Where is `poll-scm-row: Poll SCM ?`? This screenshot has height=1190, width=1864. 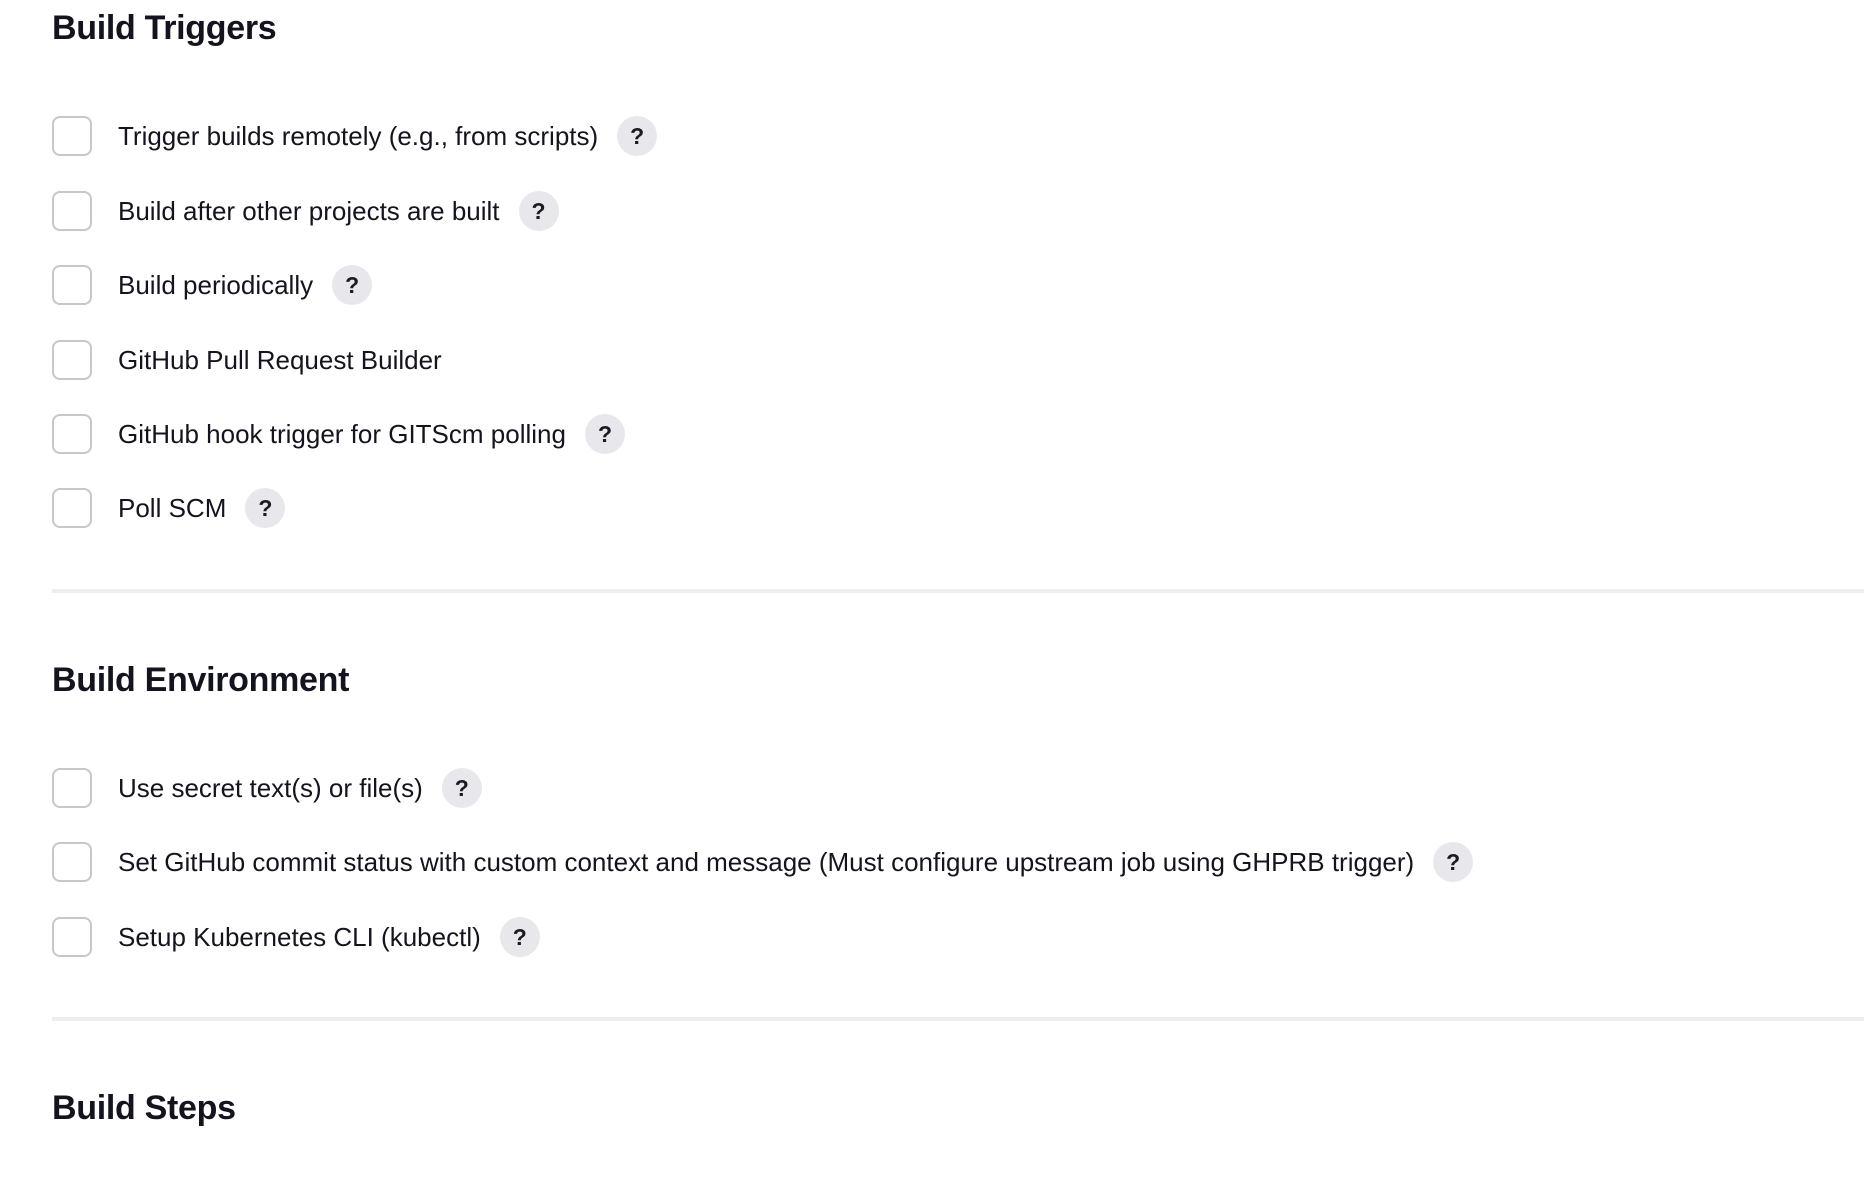
poll-scm-row: Poll SCM ? is located at coordinates (169, 508).